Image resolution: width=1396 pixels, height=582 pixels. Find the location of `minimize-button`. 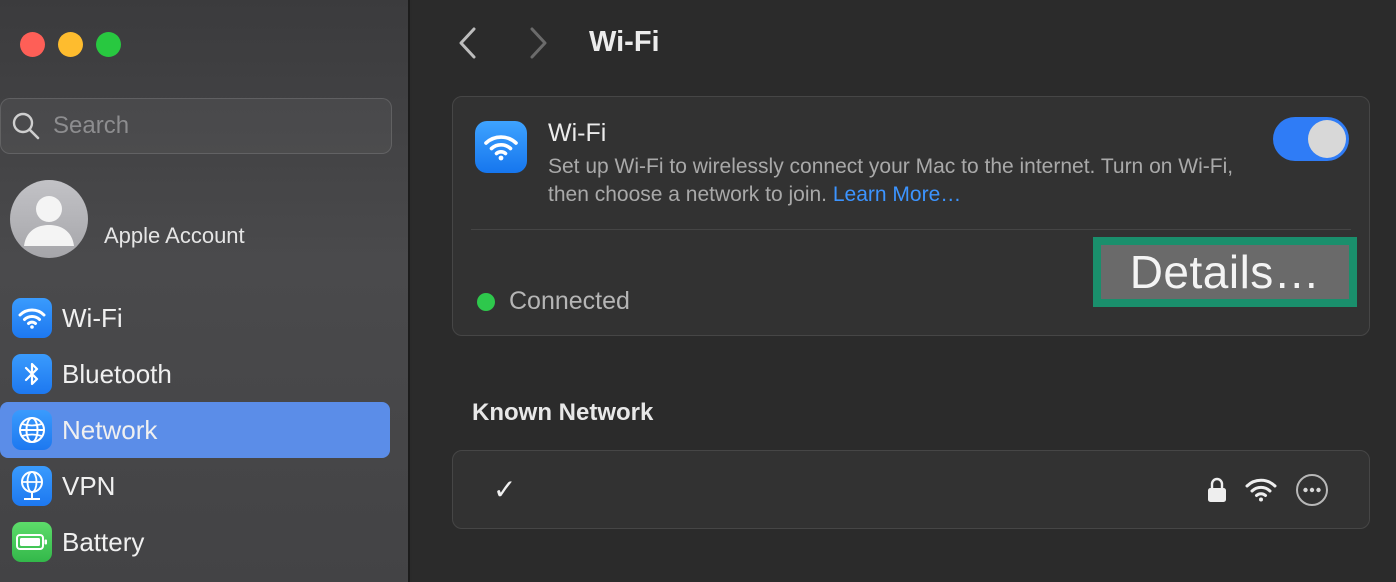

minimize-button is located at coordinates (70, 44).